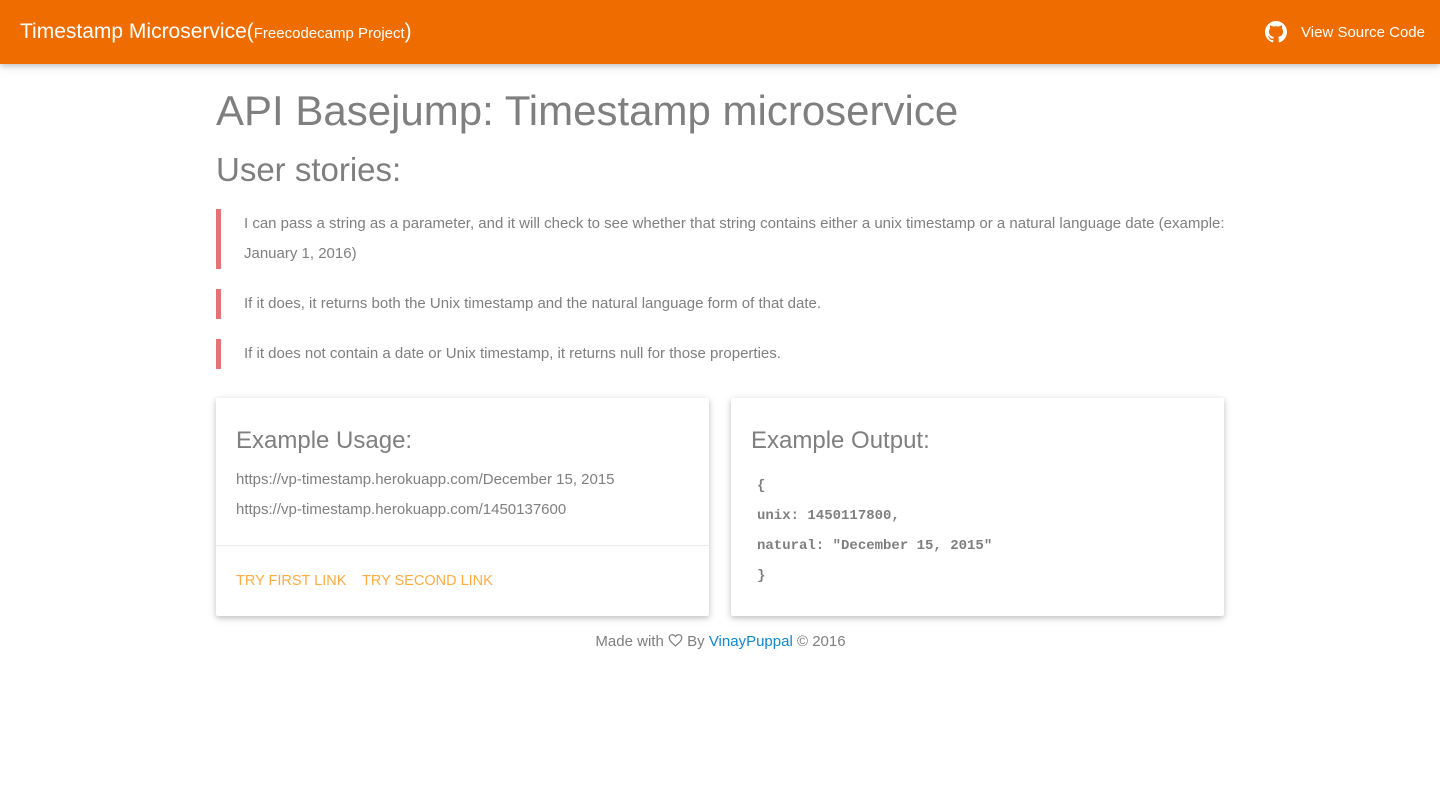 The width and height of the screenshot is (1440, 803). I want to click on brand-main-text: Timestamp Microservice, so click(133, 31).